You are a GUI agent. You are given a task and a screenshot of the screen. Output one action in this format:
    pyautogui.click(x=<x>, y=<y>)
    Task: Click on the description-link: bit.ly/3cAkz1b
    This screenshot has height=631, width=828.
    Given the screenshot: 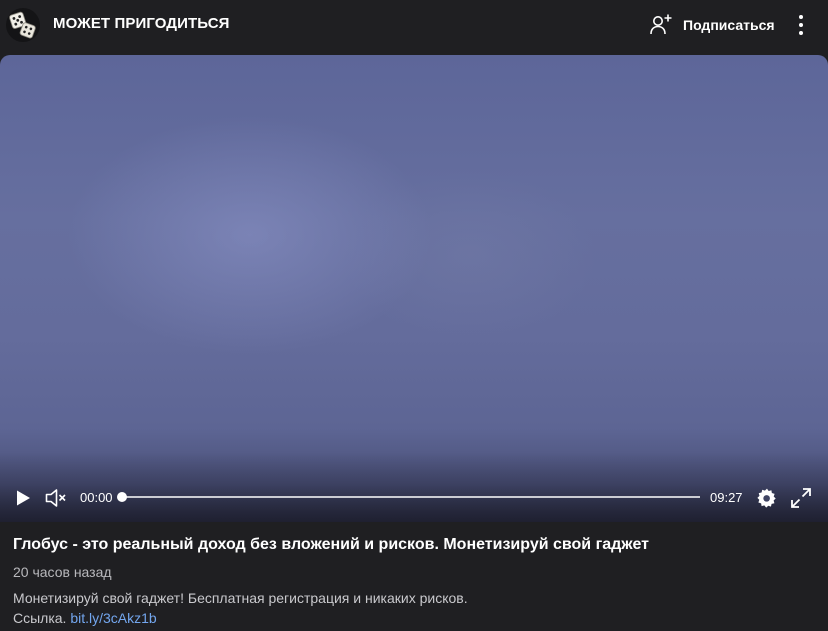 What is the action you would take?
    pyautogui.click(x=113, y=618)
    